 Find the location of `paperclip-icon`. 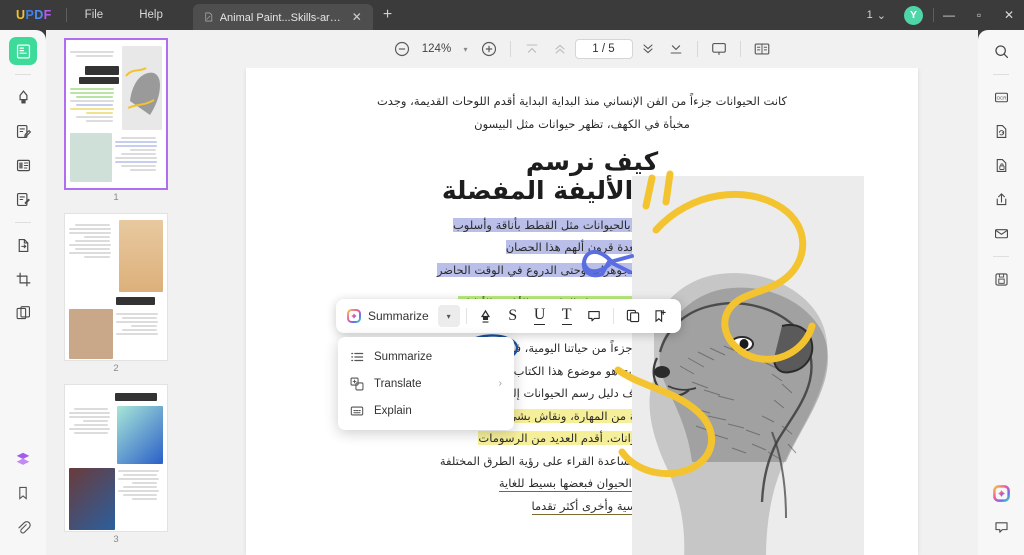

paperclip-icon is located at coordinates (24, 527).